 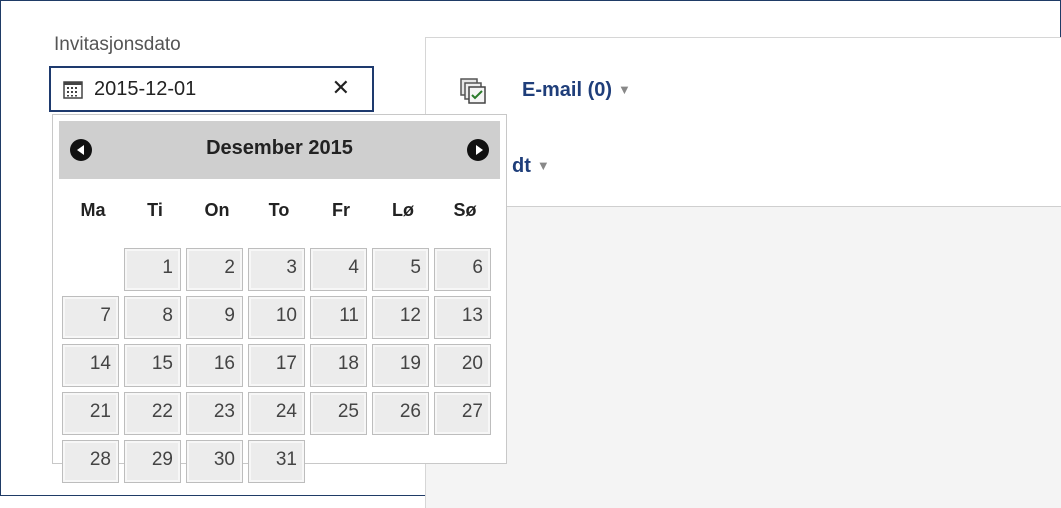 I want to click on day-cell: 10, so click(x=276, y=317).